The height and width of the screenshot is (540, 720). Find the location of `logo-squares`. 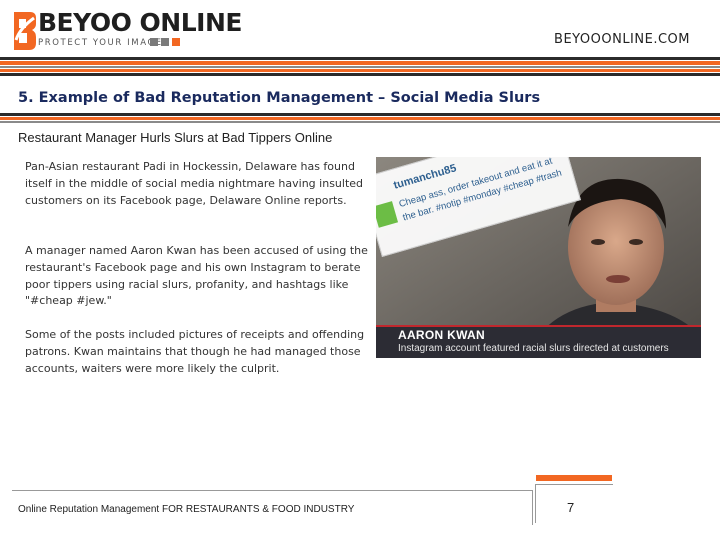

logo-squares is located at coordinates (165, 42).